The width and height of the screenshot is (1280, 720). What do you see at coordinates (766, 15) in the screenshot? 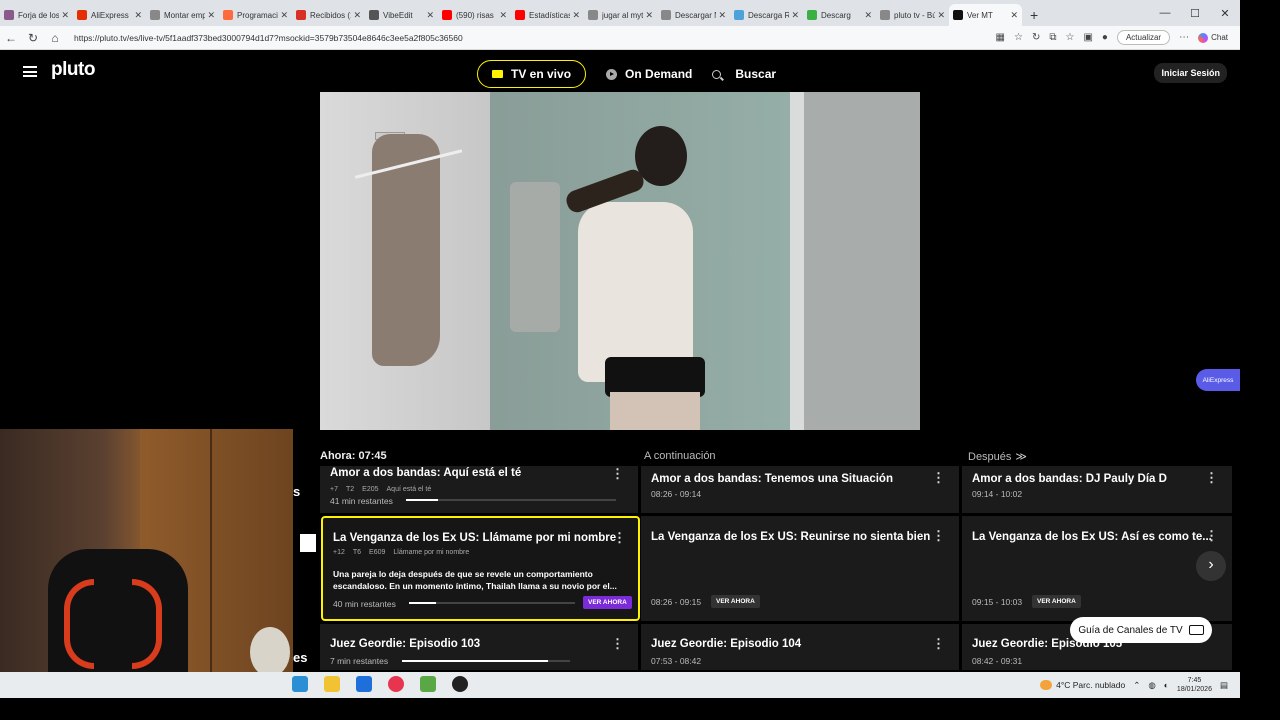
I see `browser-tab: Descarga Ri ✕` at bounding box center [766, 15].